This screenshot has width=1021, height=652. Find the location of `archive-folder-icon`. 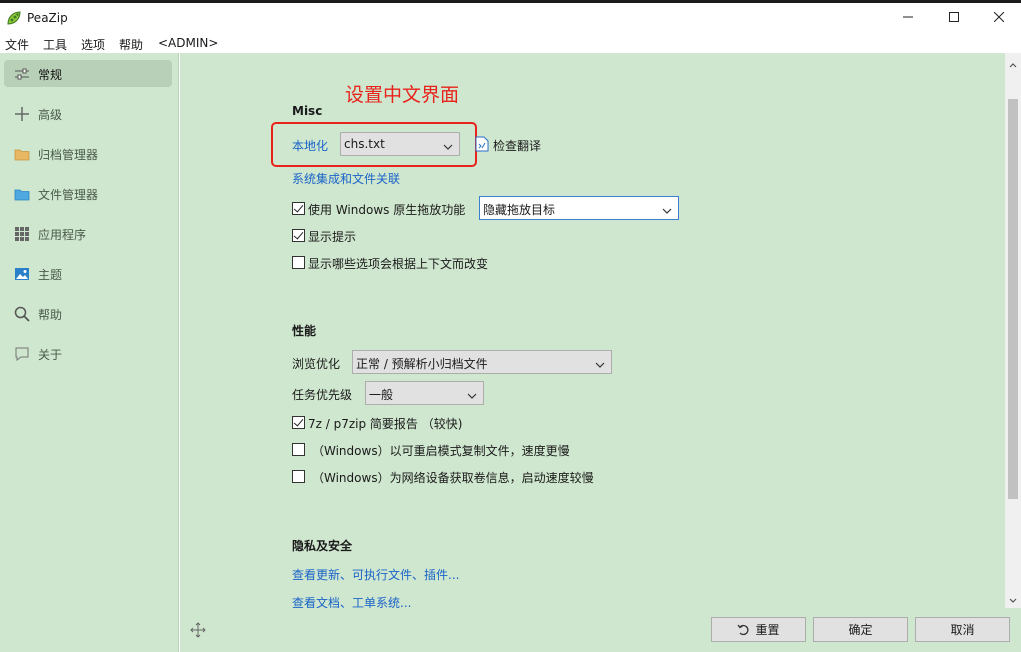

archive-folder-icon is located at coordinates (22, 154).